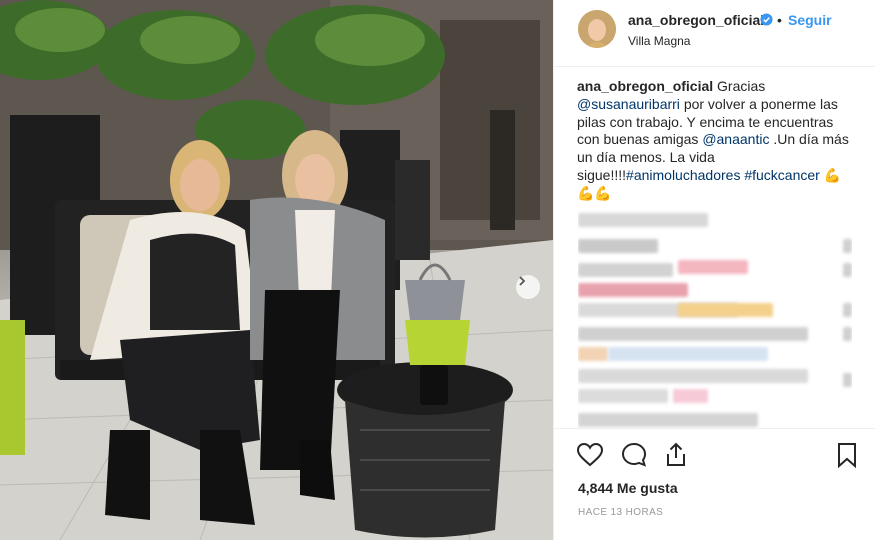  I want to click on mention-link: @anaantic, so click(735, 139).